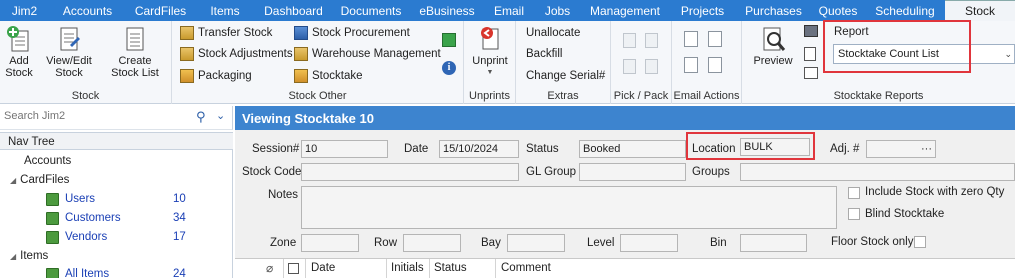 This screenshot has width=1015, height=278. I want to click on status-field: Booked, so click(632, 149).